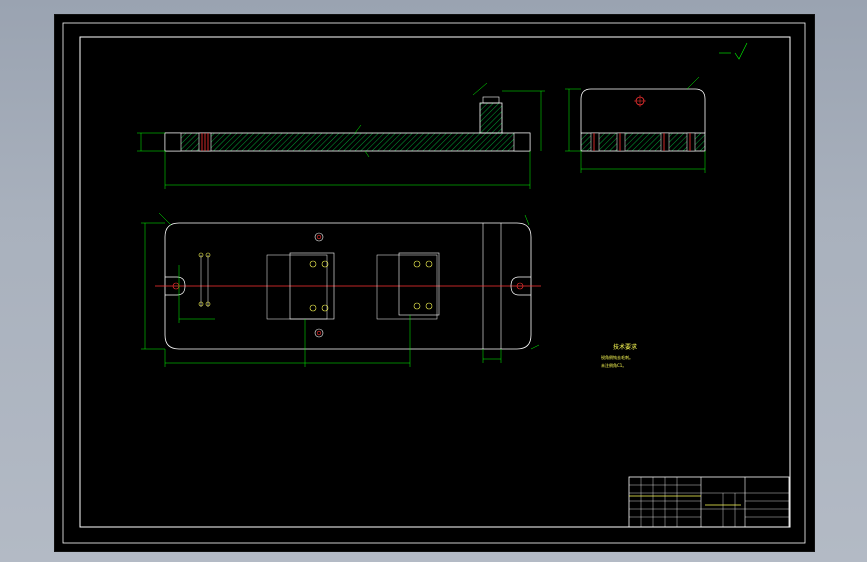 Image resolution: width=867 pixels, height=562 pixels. What do you see at coordinates (709, 502) in the screenshot?
I see `title-block` at bounding box center [709, 502].